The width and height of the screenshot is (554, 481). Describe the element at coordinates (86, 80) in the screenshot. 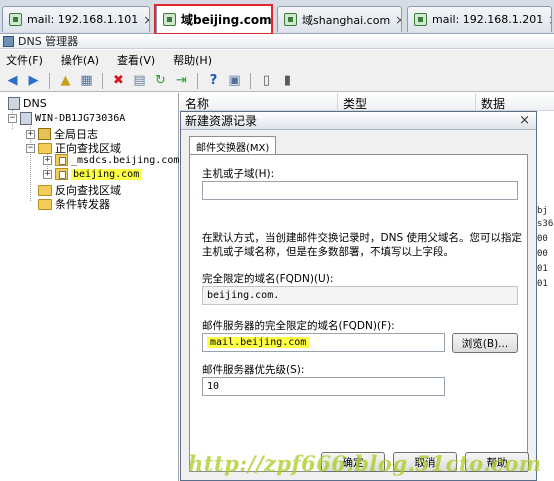

I see `show-hide-tree-icon: ▦` at that location.